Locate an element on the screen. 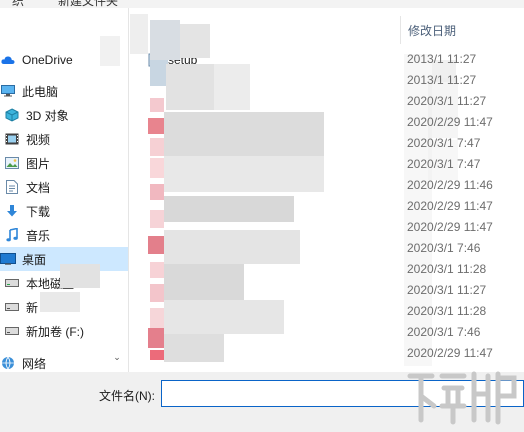  filename-label: 文件名(N): is located at coordinates (127, 396).